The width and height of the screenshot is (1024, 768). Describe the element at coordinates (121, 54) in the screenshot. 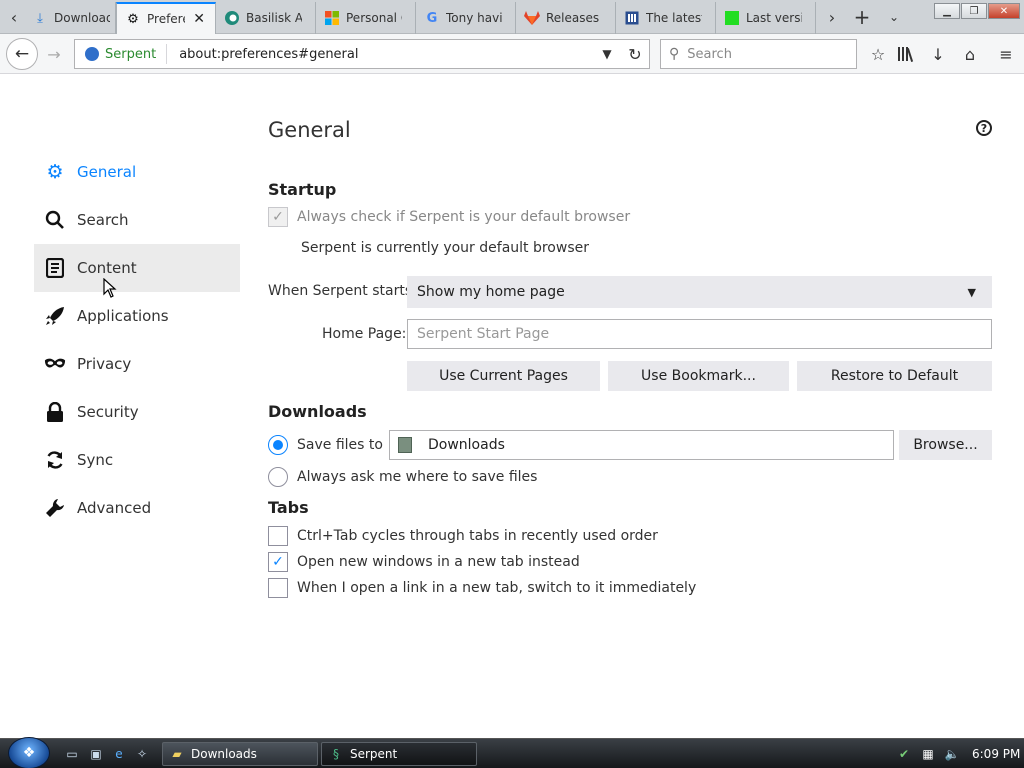

I see `site-identity: Serpent` at that location.